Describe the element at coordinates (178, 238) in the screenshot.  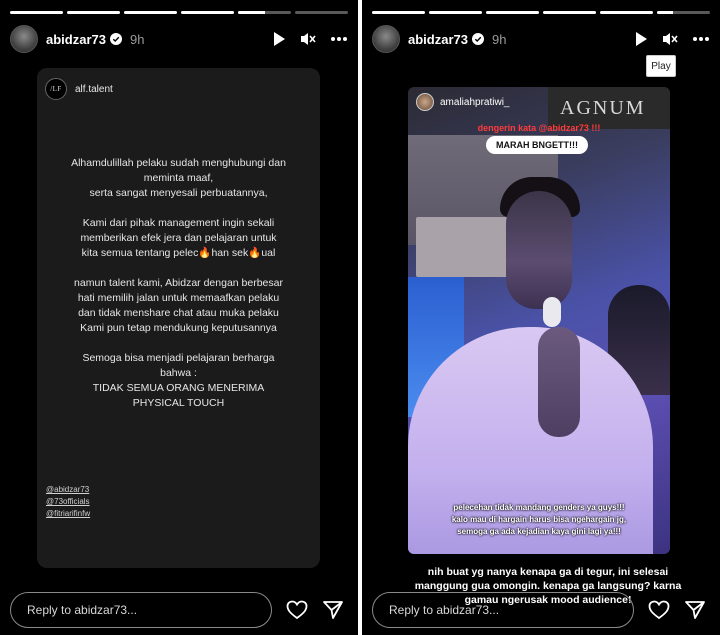
I see `statement-line: memberikan efek jera dan pelajaran untuk` at that location.